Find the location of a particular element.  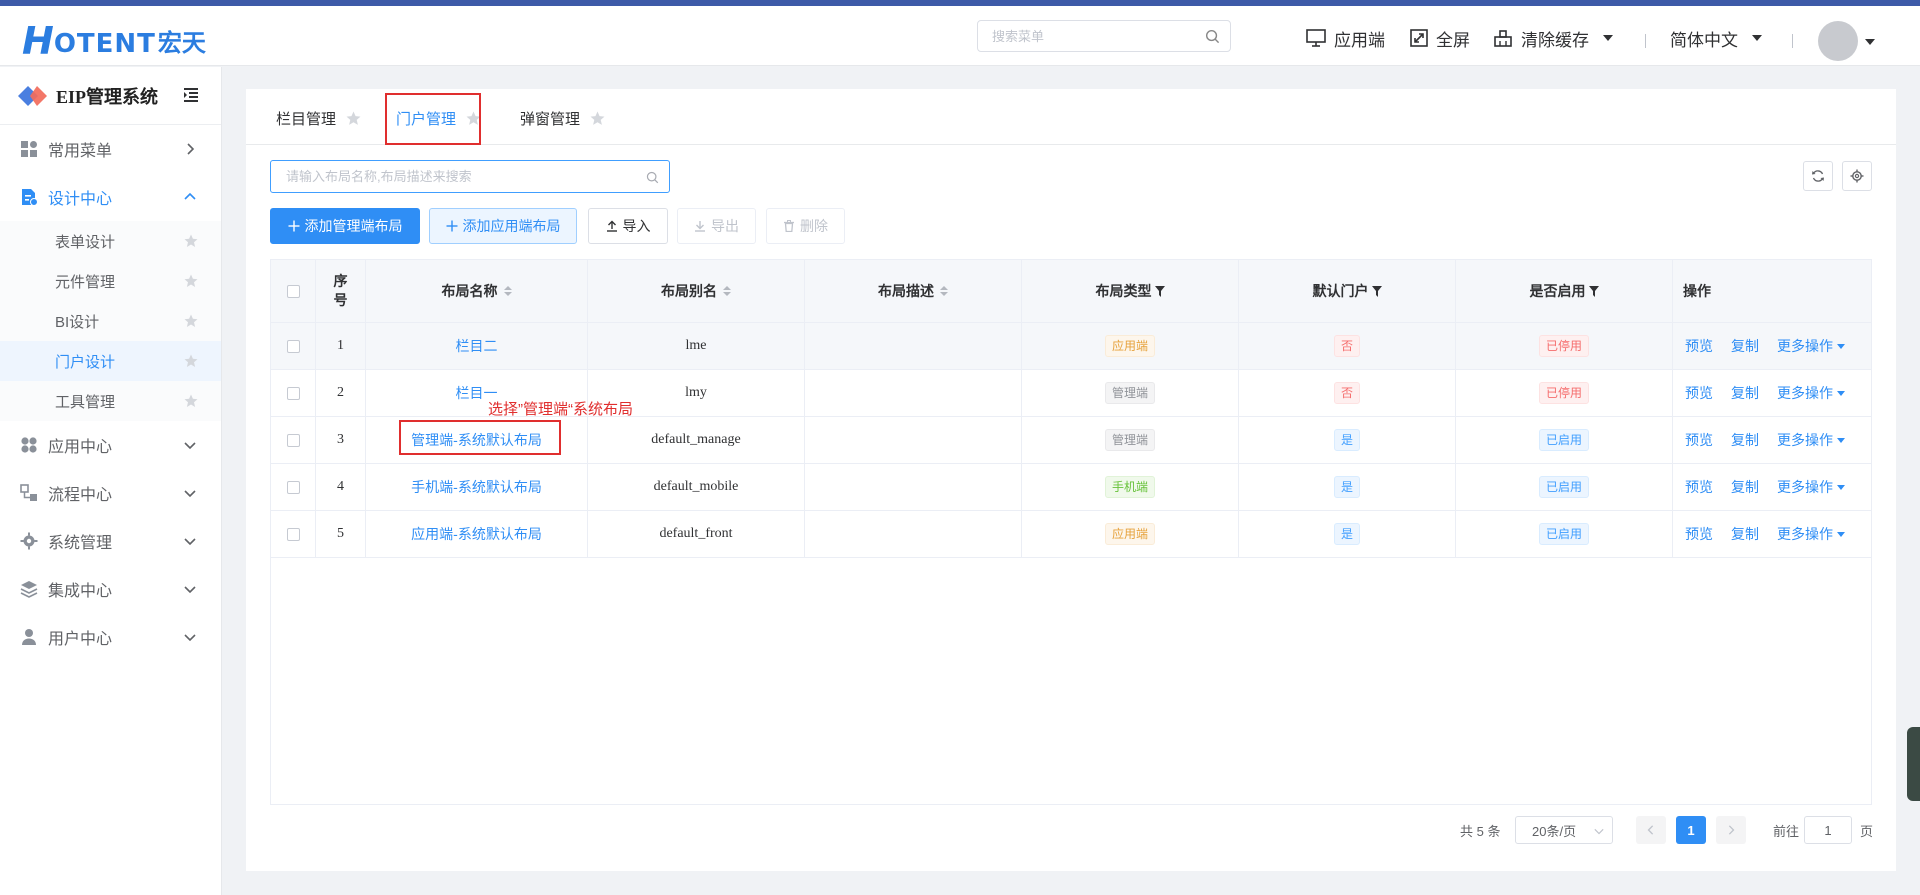

add-app-layout-button: 添加应用端布局 is located at coordinates (503, 226).